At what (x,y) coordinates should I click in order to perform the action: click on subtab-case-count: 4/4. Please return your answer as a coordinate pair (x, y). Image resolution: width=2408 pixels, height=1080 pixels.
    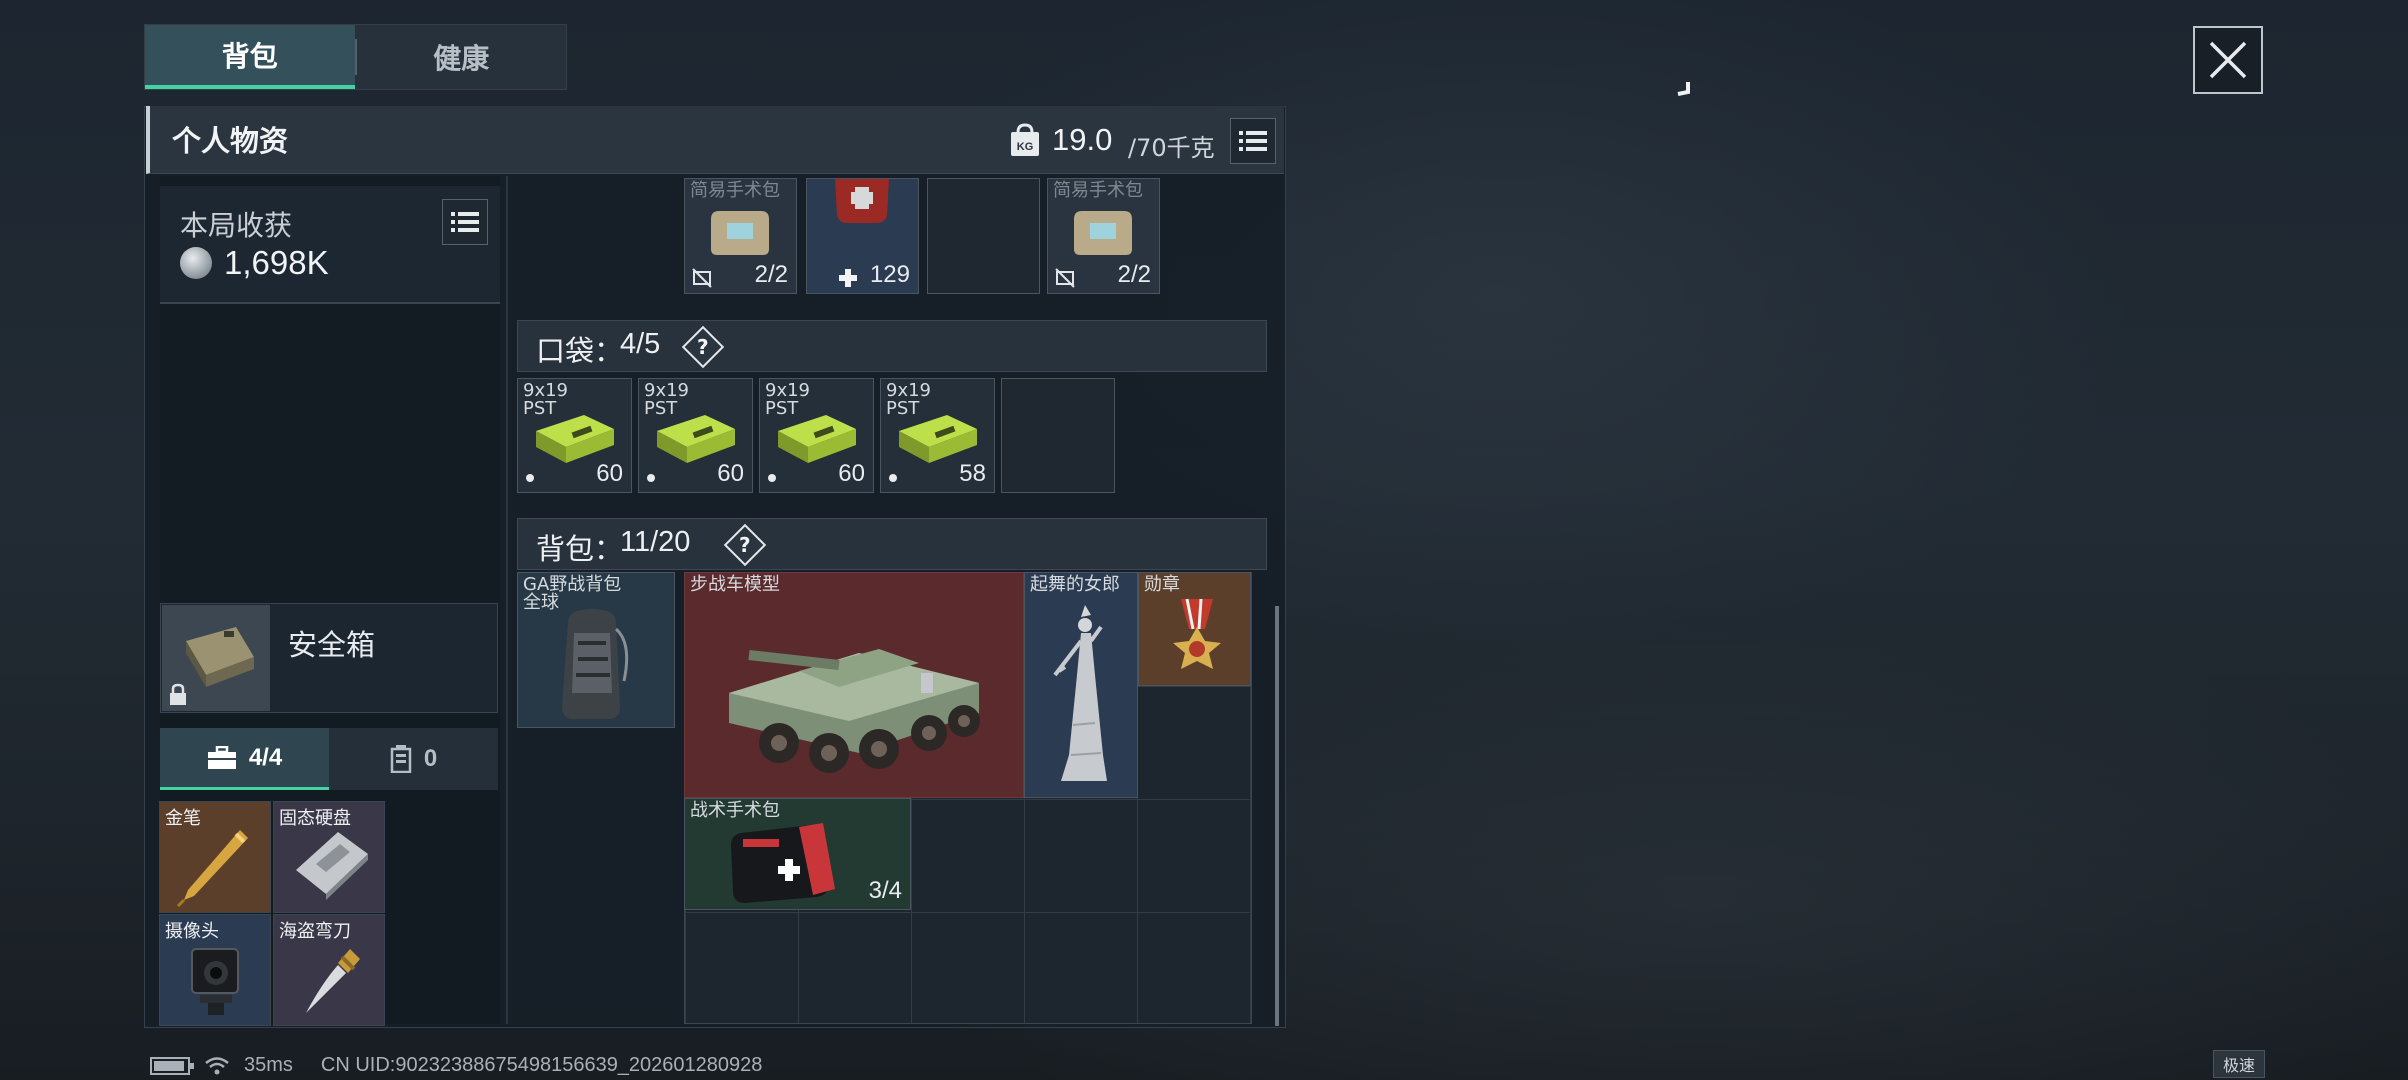
    Looking at the image, I should click on (265, 757).